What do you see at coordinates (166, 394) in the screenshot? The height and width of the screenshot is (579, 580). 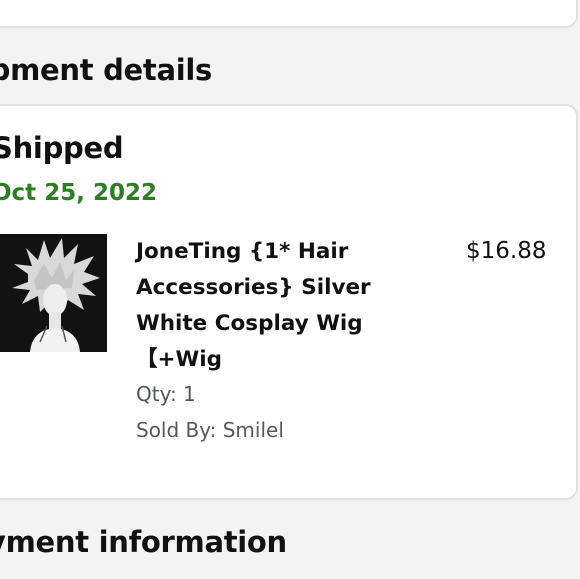 I see `product-quantity: Qty: 1` at bounding box center [166, 394].